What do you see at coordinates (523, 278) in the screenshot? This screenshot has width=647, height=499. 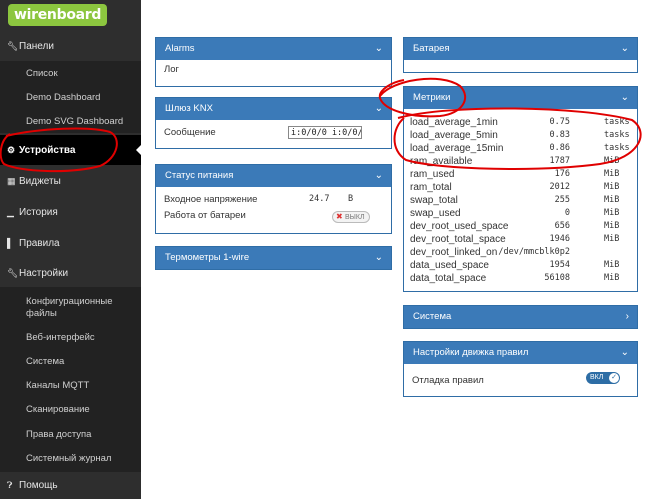 I see `metric-row: data_total_space 56108 MiB` at bounding box center [523, 278].